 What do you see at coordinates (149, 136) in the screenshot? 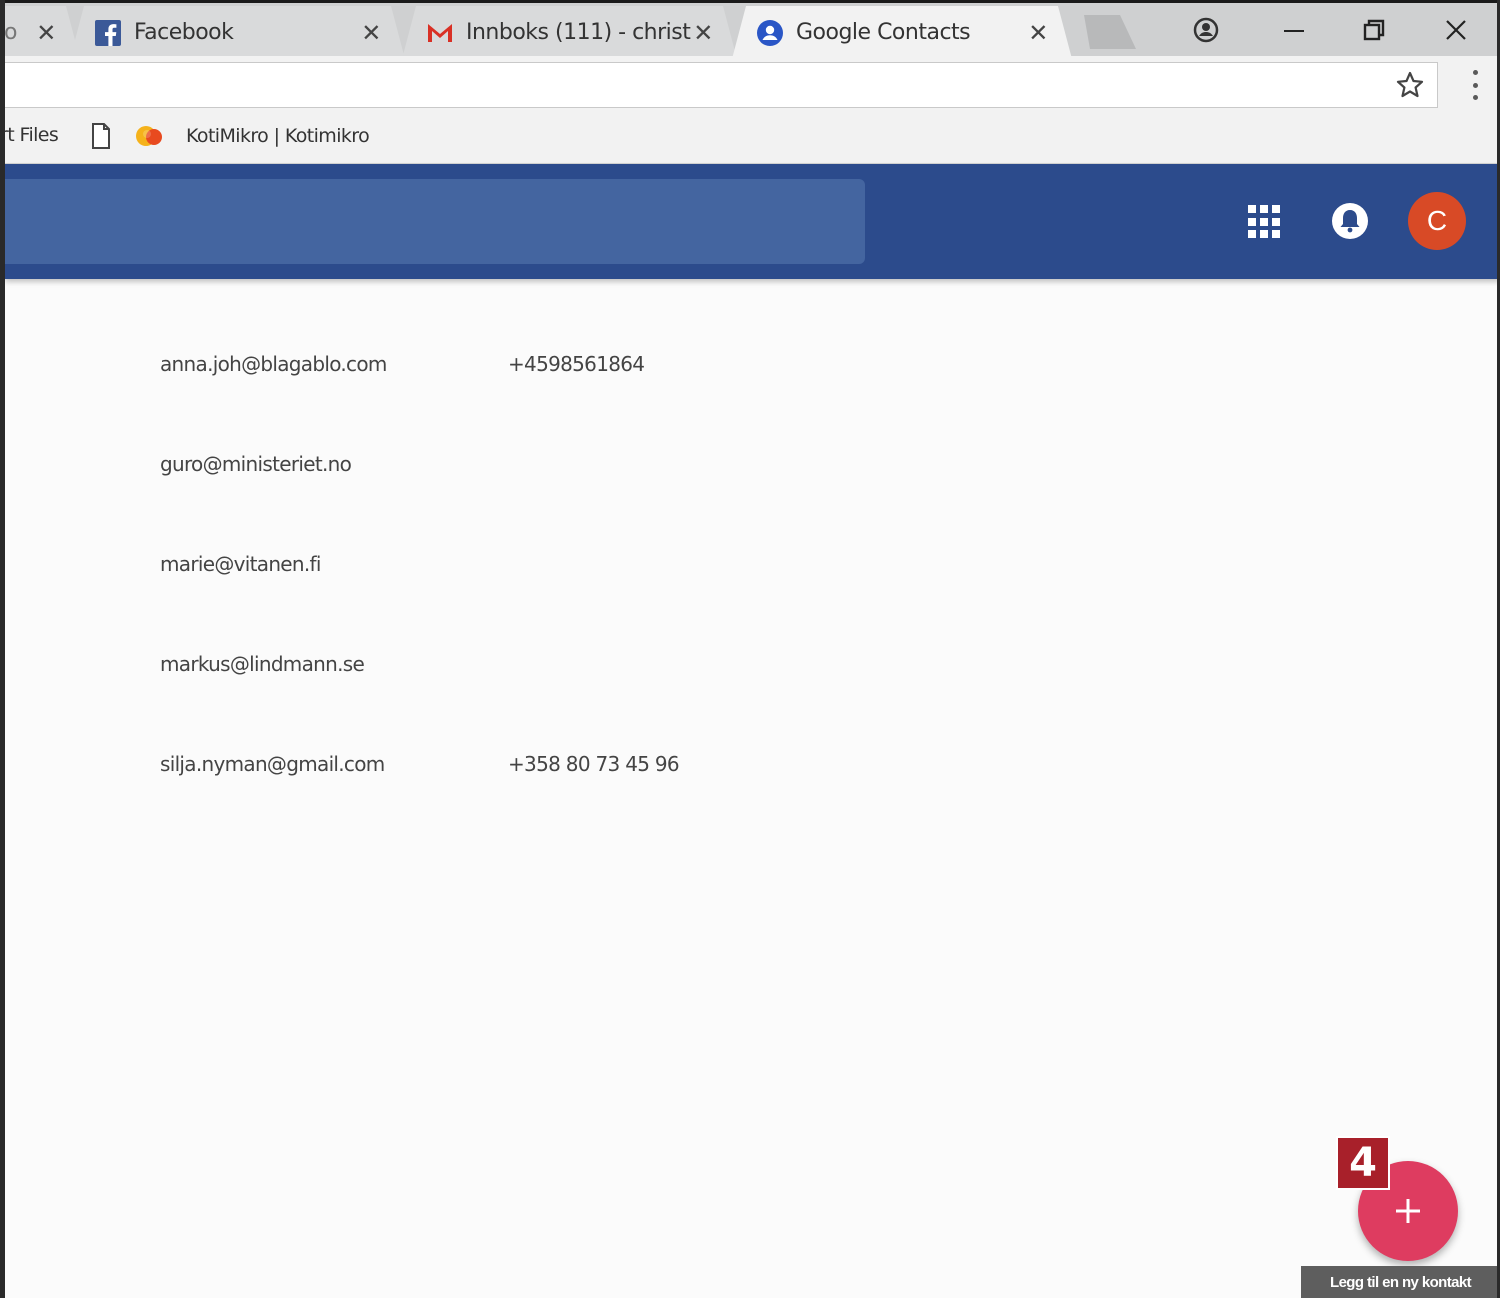
I see `kotimikro-icon` at bounding box center [149, 136].